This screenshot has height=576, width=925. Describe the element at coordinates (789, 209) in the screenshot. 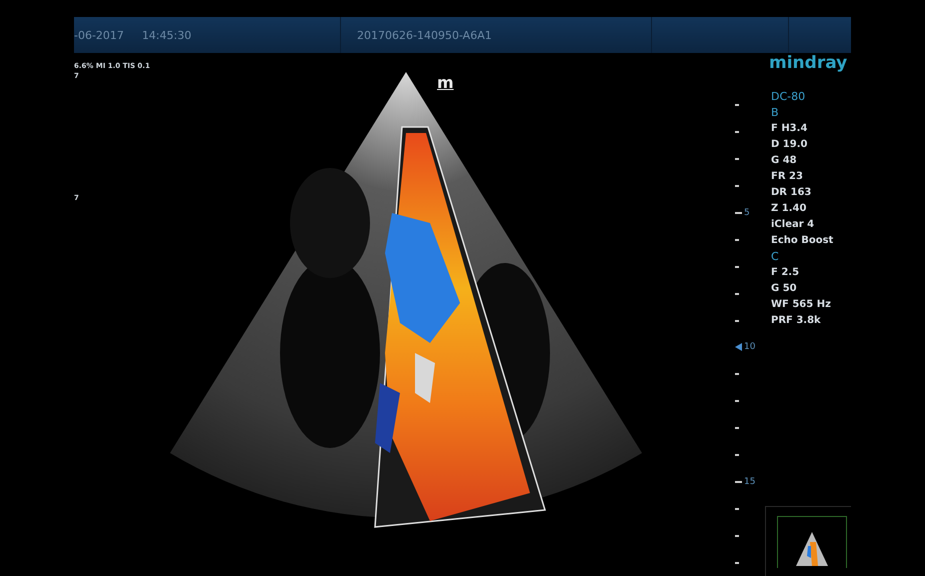

I see `parameter-text: Z 1.40` at that location.